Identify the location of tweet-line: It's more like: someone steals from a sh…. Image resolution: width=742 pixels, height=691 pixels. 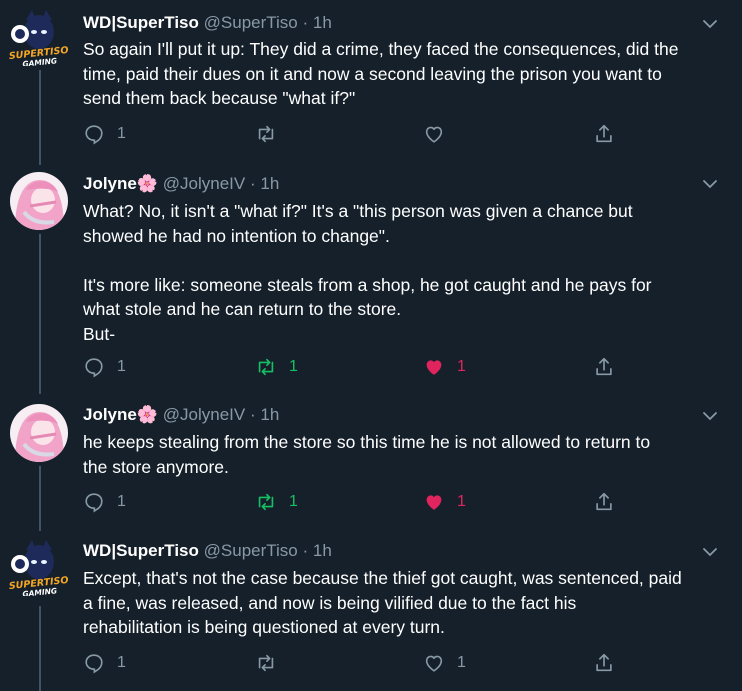
(367, 284).